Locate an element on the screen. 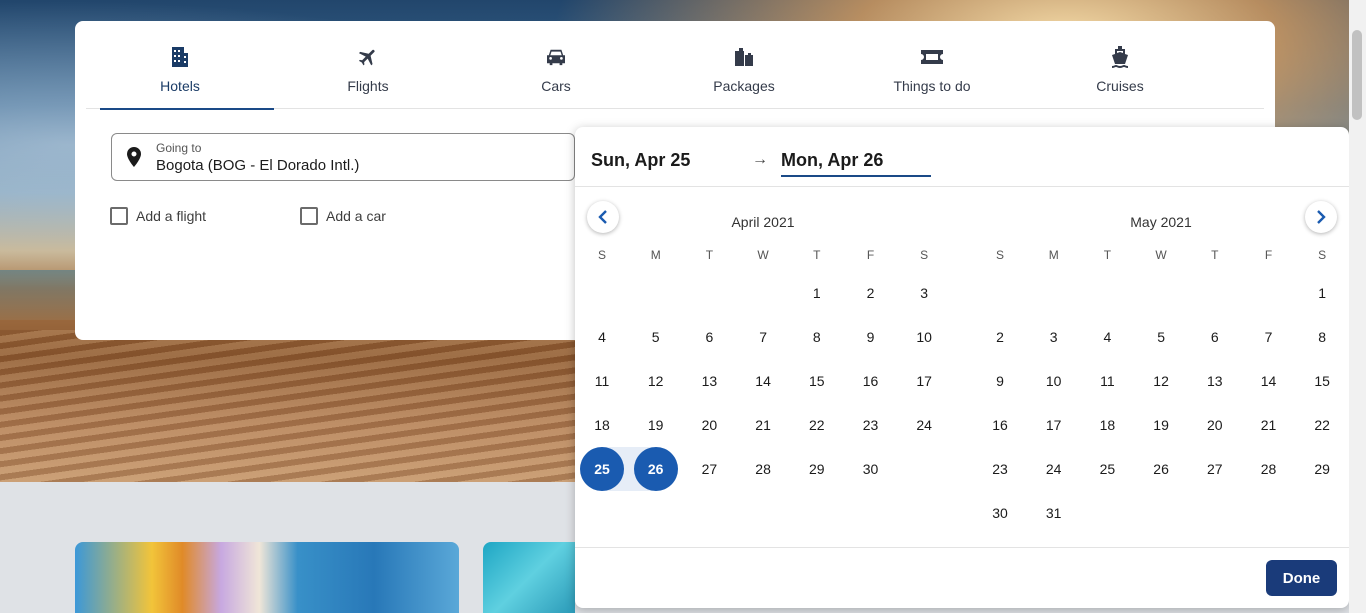 The height and width of the screenshot is (613, 1366). tab-packages: Packages is located at coordinates (744, 65).